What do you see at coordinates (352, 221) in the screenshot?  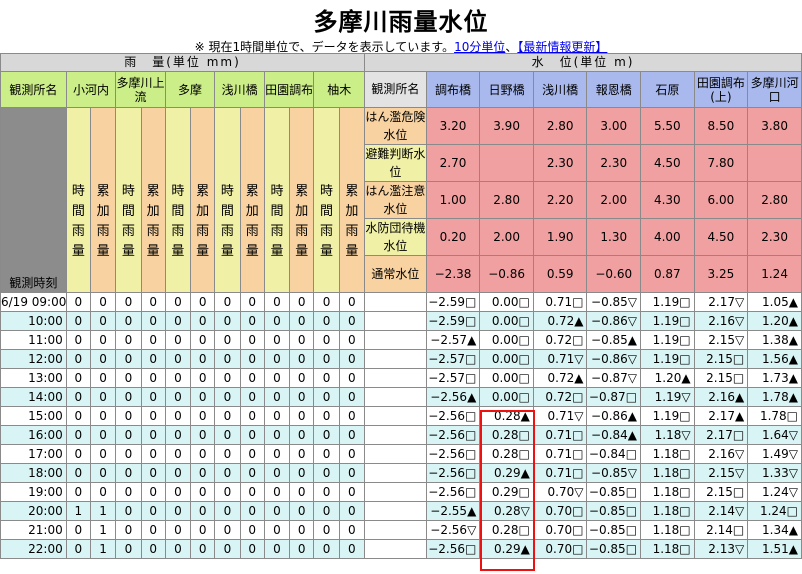 I see `cumulative-rain-header-text: 累加雨量` at bounding box center [352, 221].